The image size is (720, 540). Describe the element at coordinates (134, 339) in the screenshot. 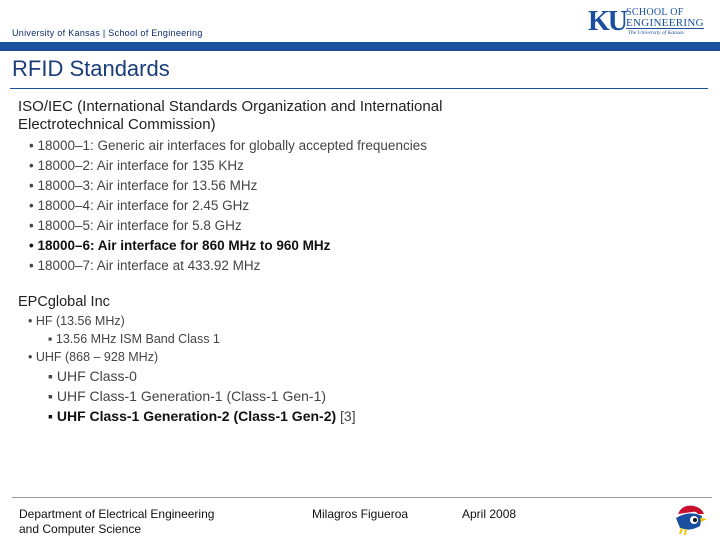

I see `hf-subitem: ▪ 13.56 MHz ISM Band Class 1` at that location.